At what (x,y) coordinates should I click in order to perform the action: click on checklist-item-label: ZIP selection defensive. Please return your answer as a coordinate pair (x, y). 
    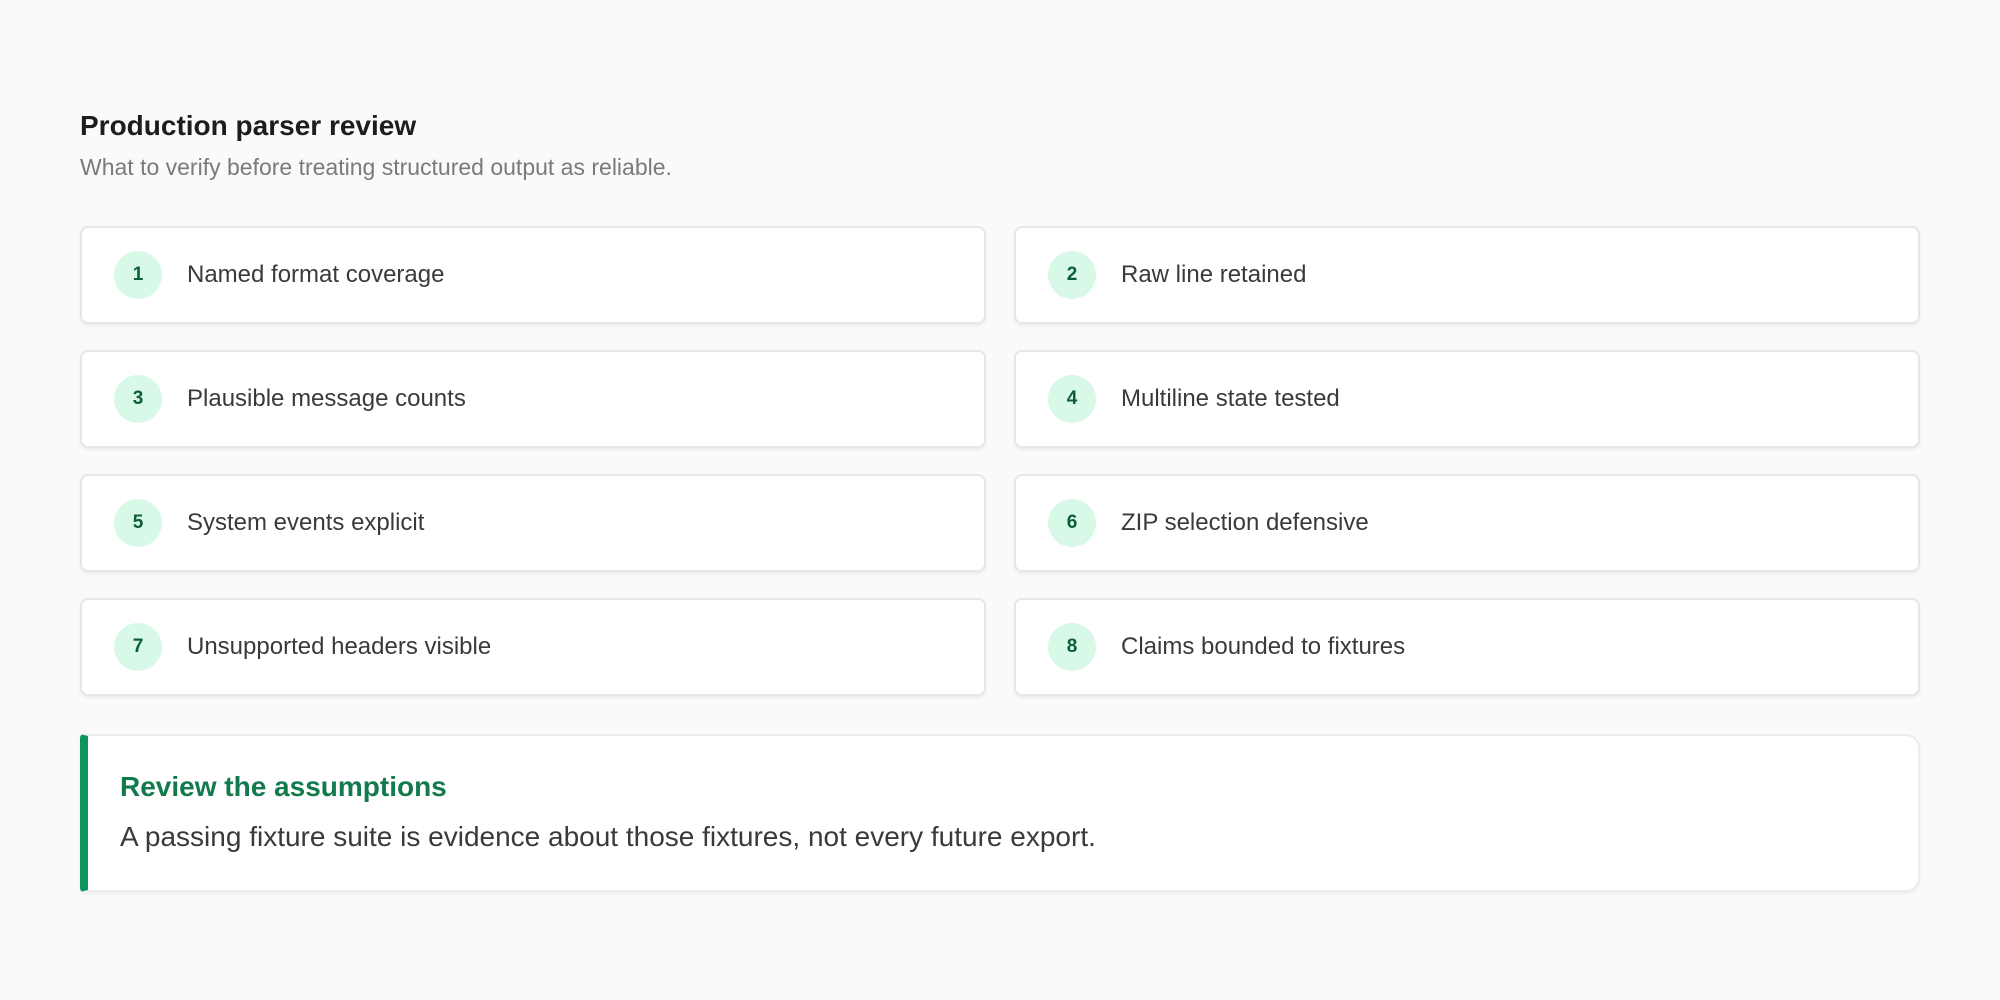
    Looking at the image, I should click on (1245, 522).